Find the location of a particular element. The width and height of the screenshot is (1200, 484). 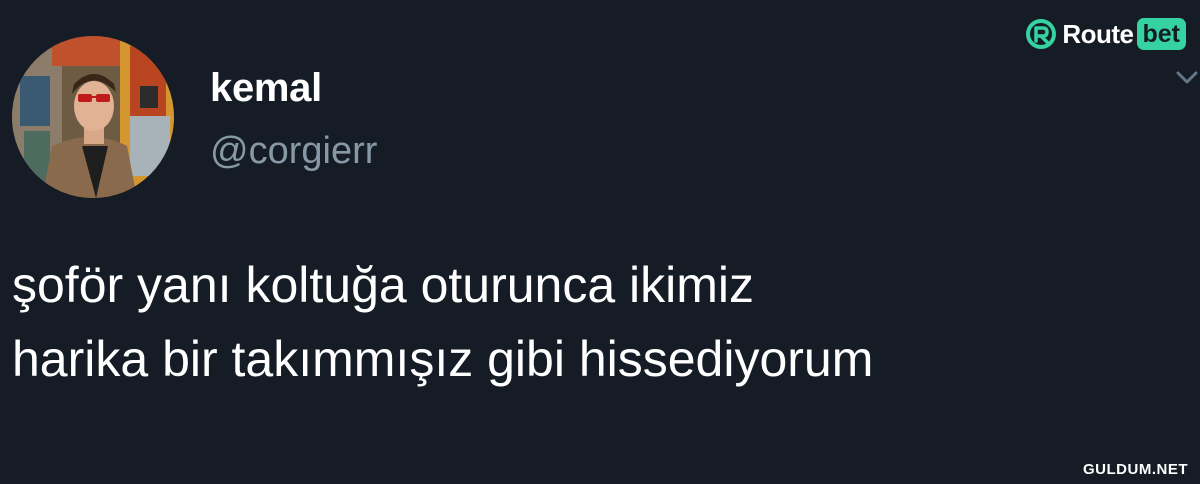

avatar is located at coordinates (93, 117).